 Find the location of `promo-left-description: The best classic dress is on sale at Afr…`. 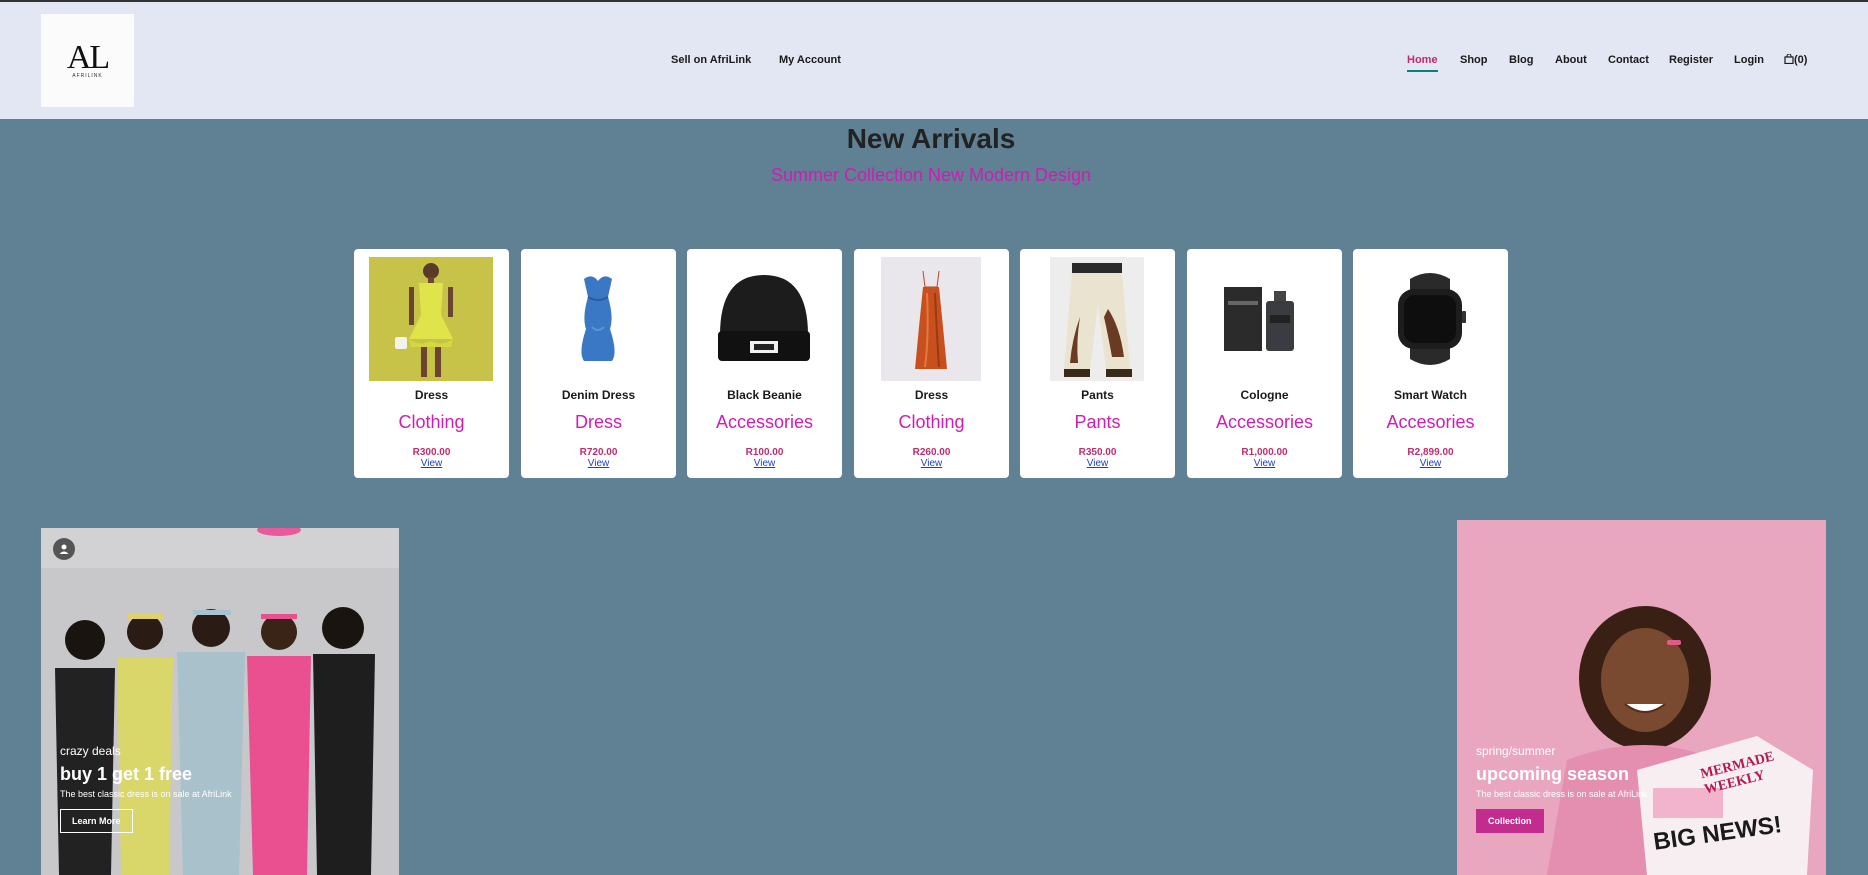

promo-left-description: The best classic dress is on sale at Afr… is located at coordinates (146, 794).